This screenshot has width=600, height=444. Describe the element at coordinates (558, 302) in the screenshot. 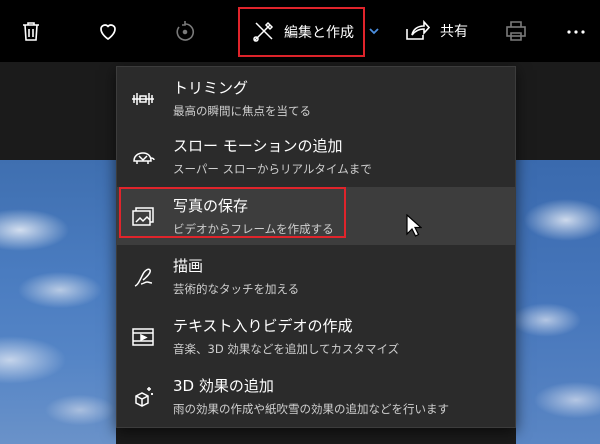

I see `photo-sky-right` at that location.